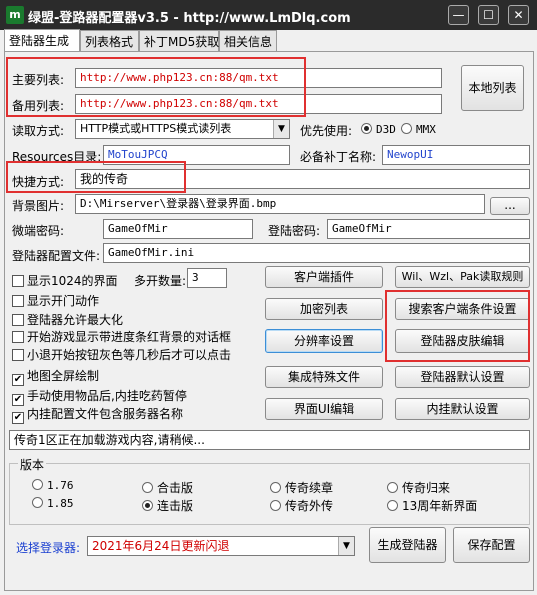 This screenshot has width=537, height=595. What do you see at coordinates (248, 40) in the screenshot?
I see `tab-about: 相关信息` at bounding box center [248, 40].